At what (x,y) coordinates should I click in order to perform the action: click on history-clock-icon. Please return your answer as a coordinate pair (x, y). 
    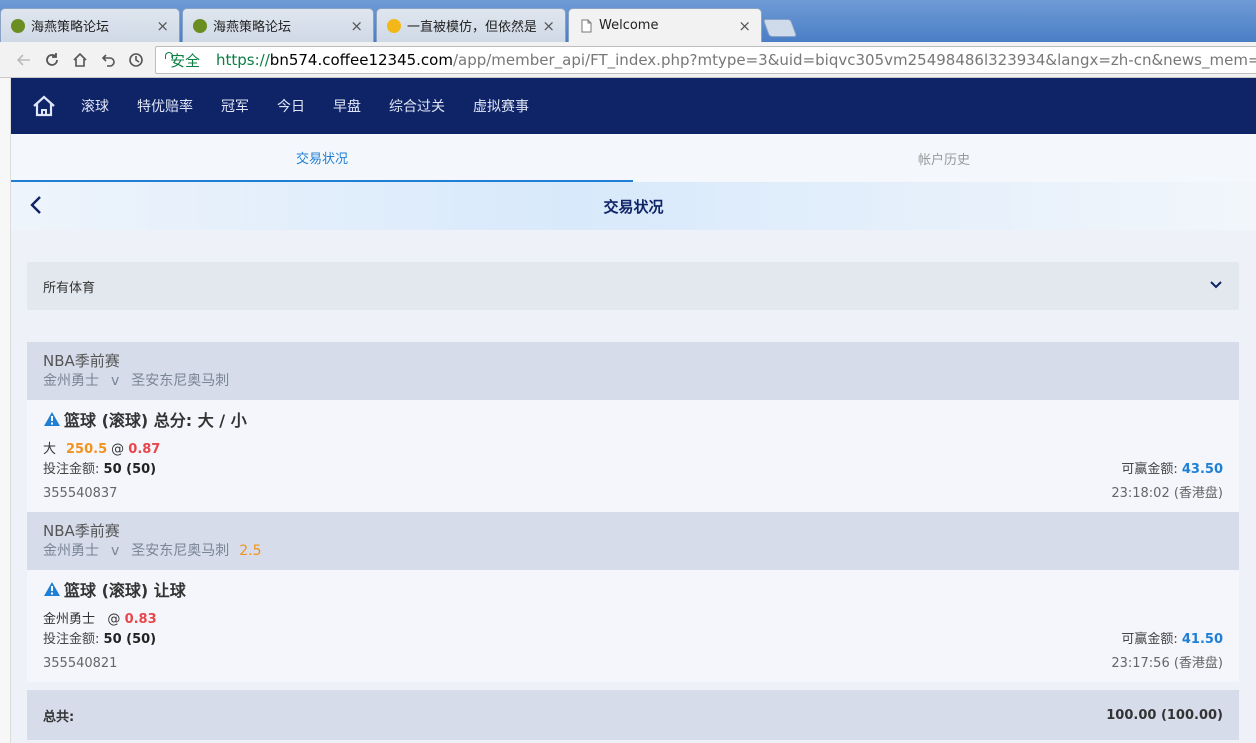
    Looking at the image, I should click on (136, 60).